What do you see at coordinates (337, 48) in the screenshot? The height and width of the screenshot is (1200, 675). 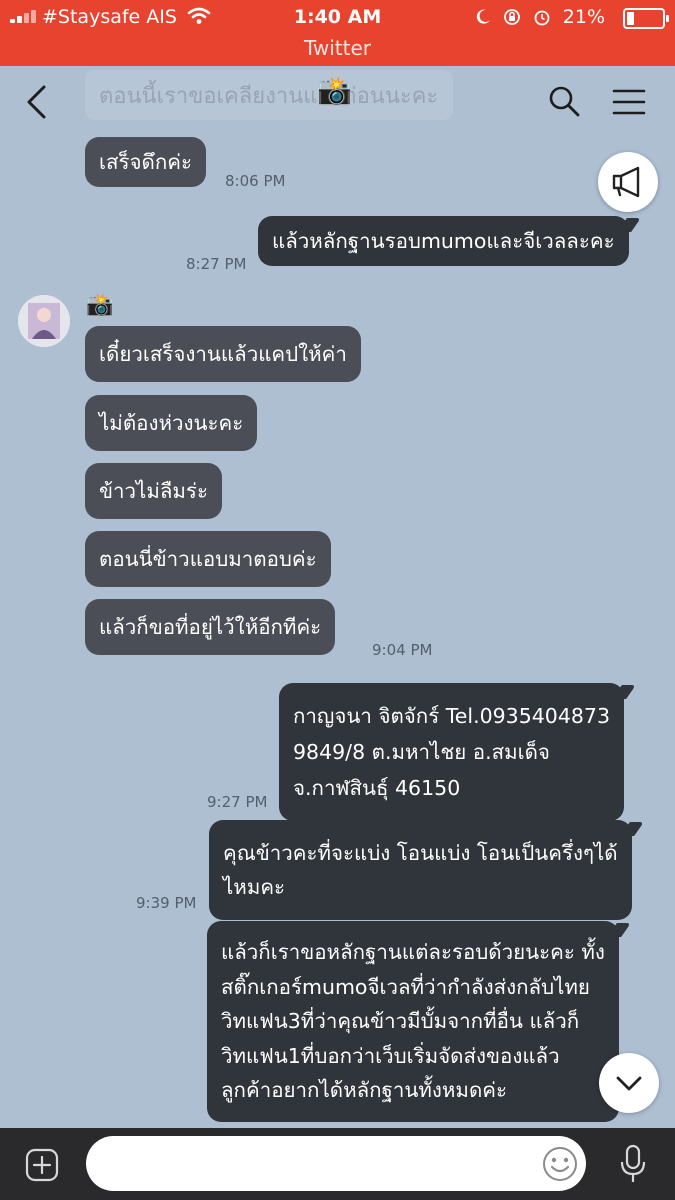 I see `back-to-app-label: Twitter` at bounding box center [337, 48].